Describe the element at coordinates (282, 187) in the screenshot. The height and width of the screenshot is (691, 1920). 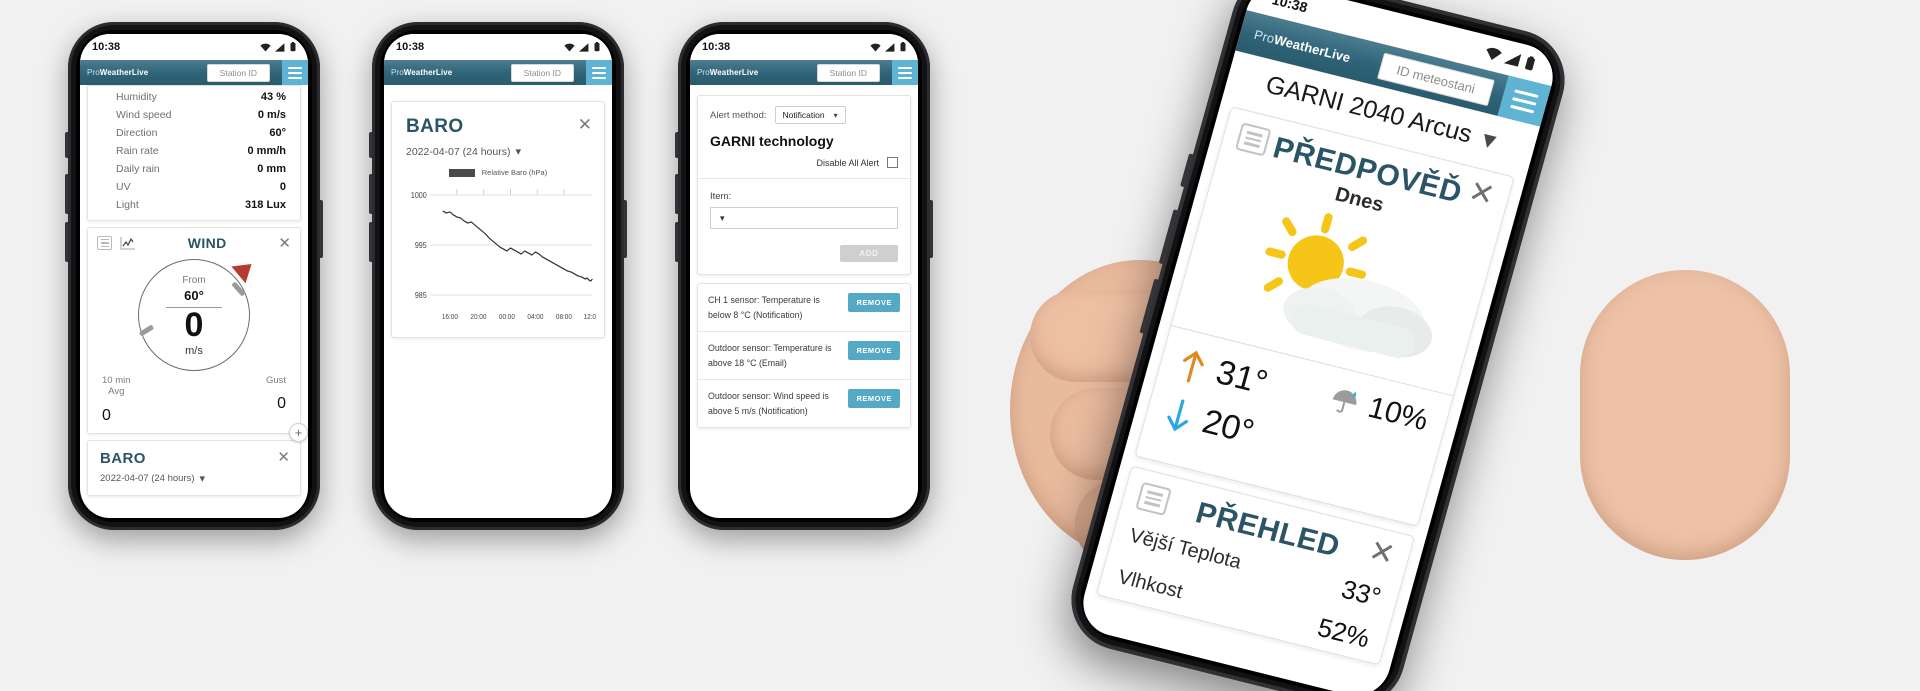
I see `measurement-value: 0` at that location.